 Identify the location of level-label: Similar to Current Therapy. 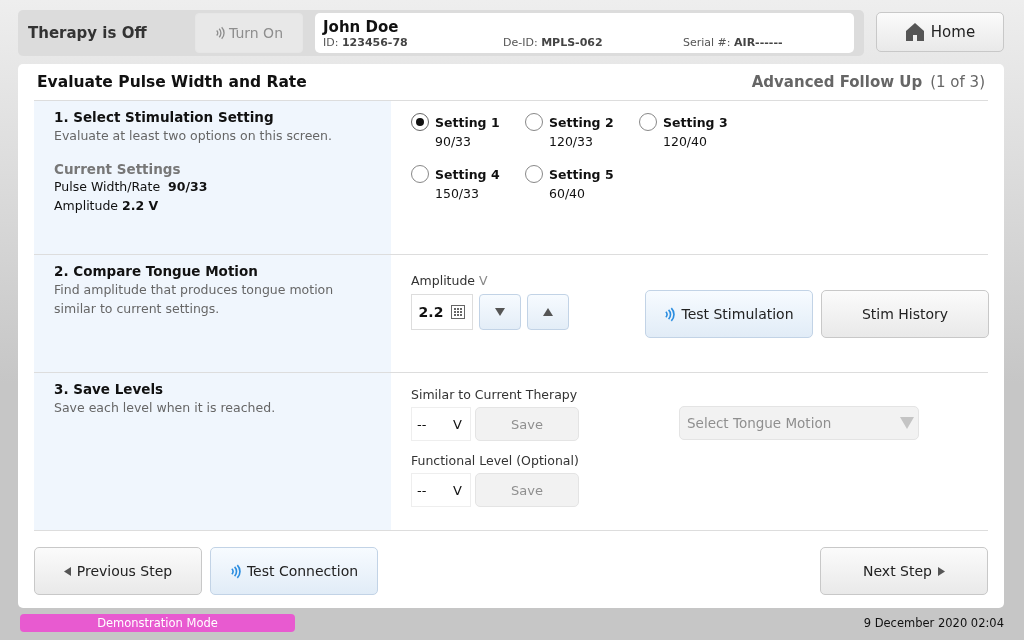
(495, 394).